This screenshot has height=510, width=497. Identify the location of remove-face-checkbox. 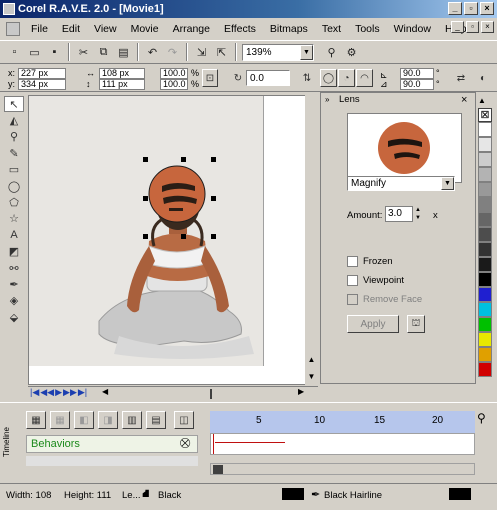
(352, 299).